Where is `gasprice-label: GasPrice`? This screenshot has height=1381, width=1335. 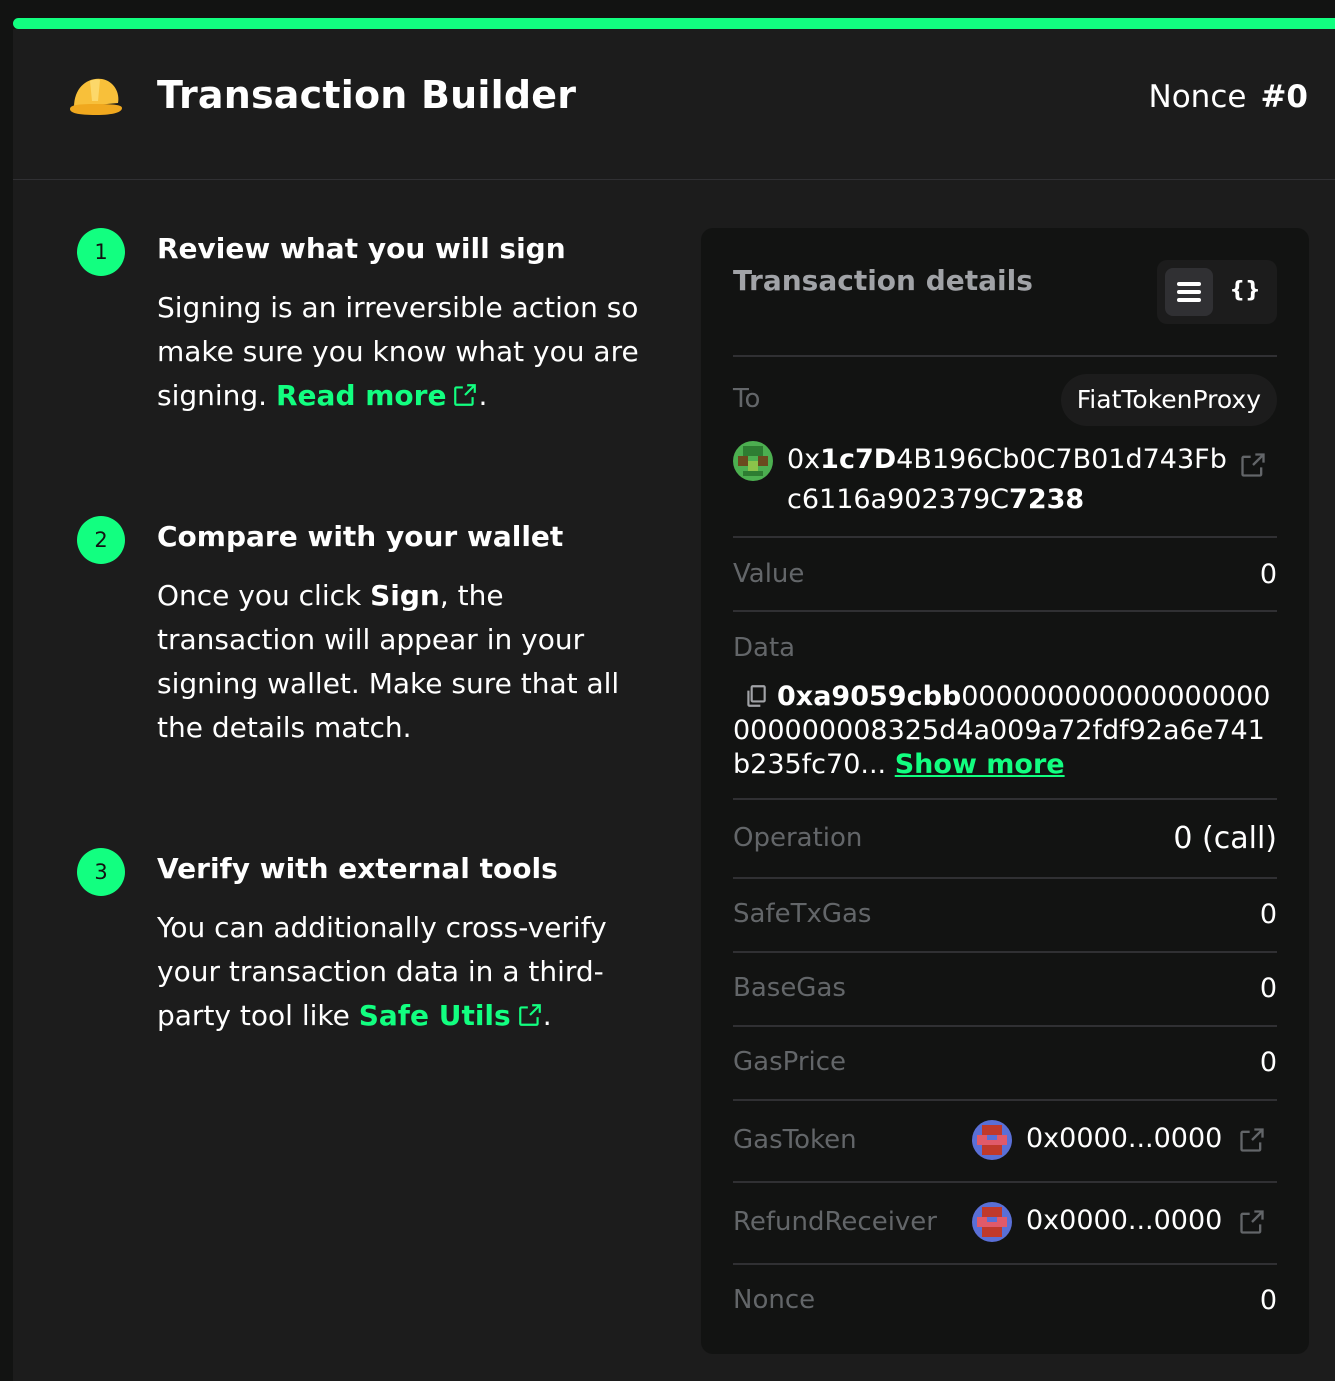 gasprice-label: GasPrice is located at coordinates (790, 1062).